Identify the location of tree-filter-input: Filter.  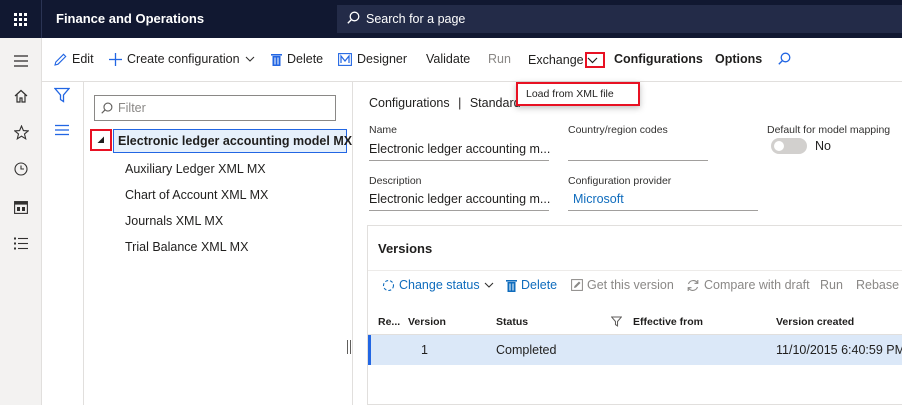
(215, 108).